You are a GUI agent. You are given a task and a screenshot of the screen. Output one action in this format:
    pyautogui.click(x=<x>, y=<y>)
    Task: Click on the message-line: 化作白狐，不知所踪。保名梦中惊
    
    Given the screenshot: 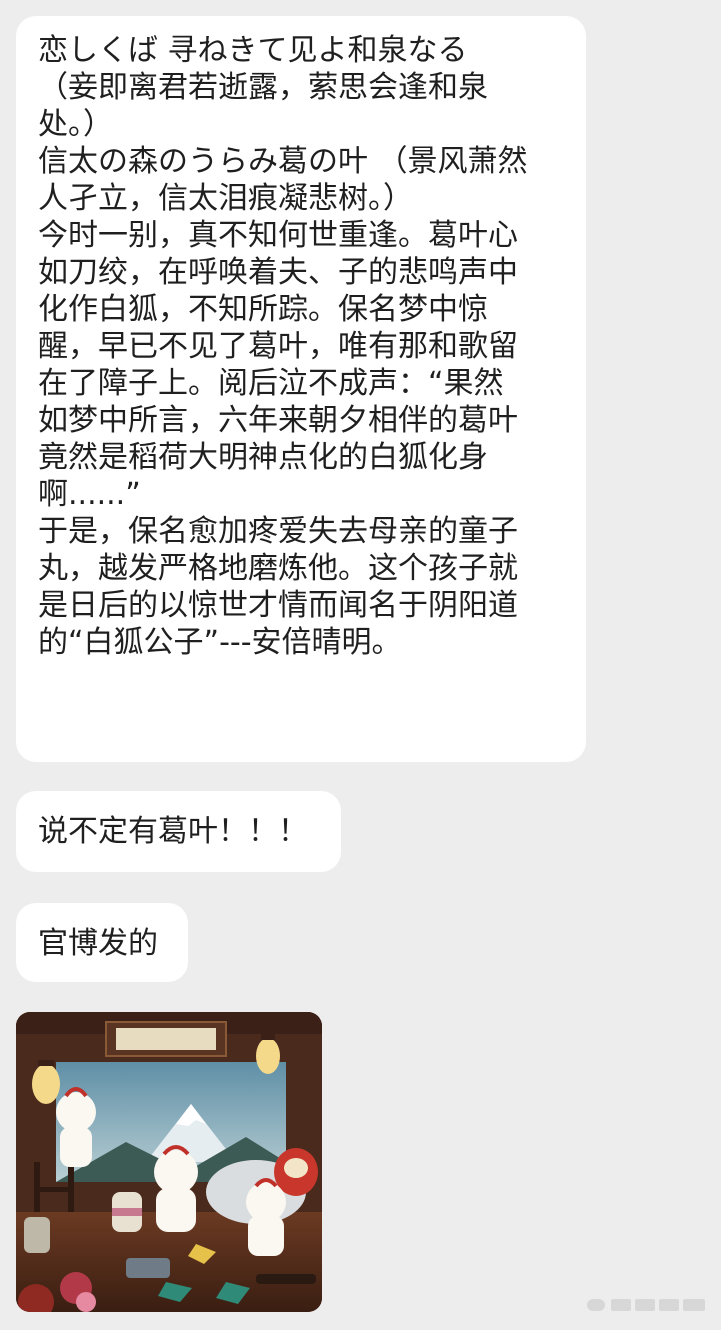 What is the action you would take?
    pyautogui.click(x=263, y=309)
    